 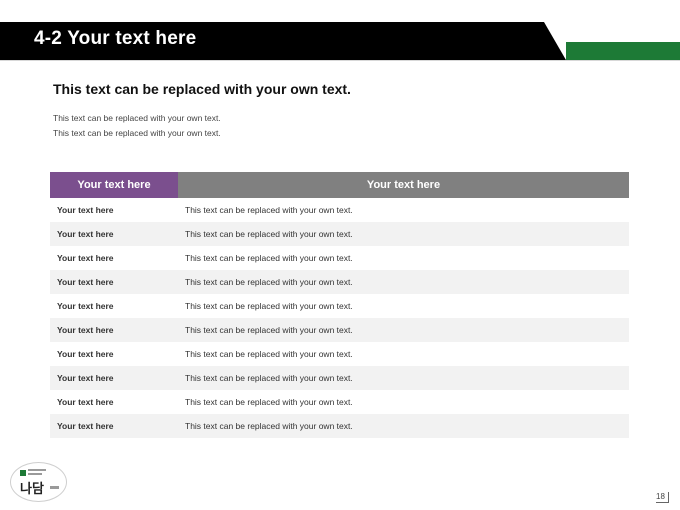 I want to click on logo-mark-icon, so click(x=23, y=473).